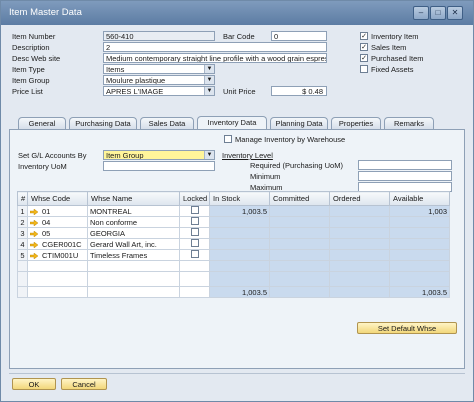 The image size is (474, 402). Describe the element at coordinates (364, 47) in the screenshot. I see `sales-item-checkbox: ✓` at that location.